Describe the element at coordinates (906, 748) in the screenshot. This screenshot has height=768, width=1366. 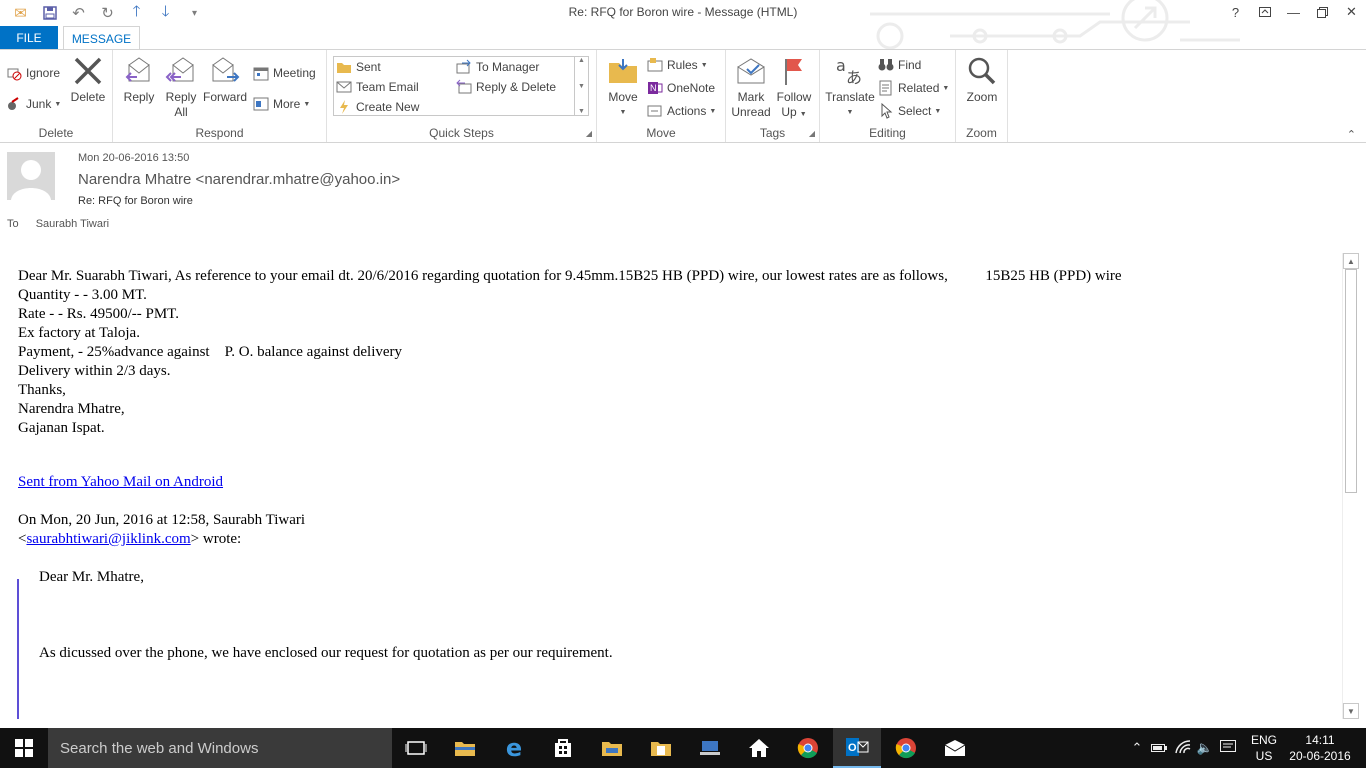
I see `chrome-second-icon` at that location.